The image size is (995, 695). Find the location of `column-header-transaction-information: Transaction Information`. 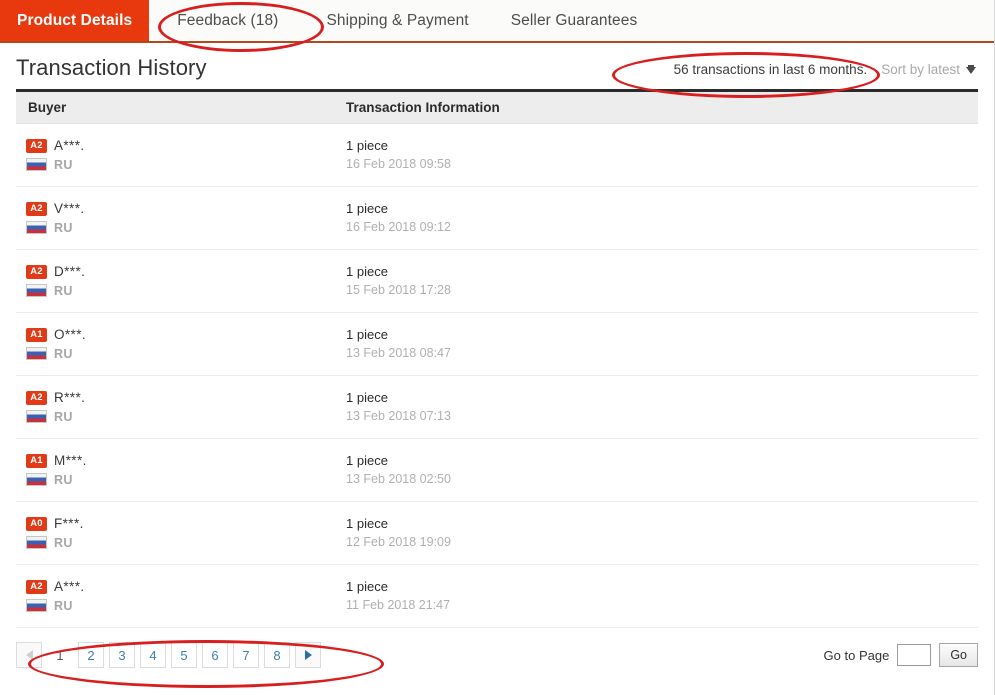

column-header-transaction-information: Transaction Information is located at coordinates (423, 107).